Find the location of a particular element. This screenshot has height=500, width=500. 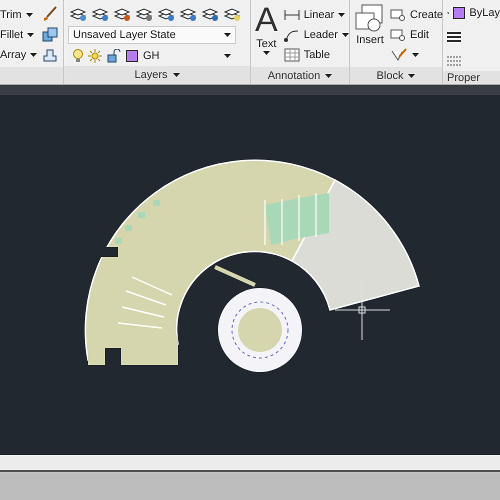

tool-label: Array is located at coordinates (13, 55).